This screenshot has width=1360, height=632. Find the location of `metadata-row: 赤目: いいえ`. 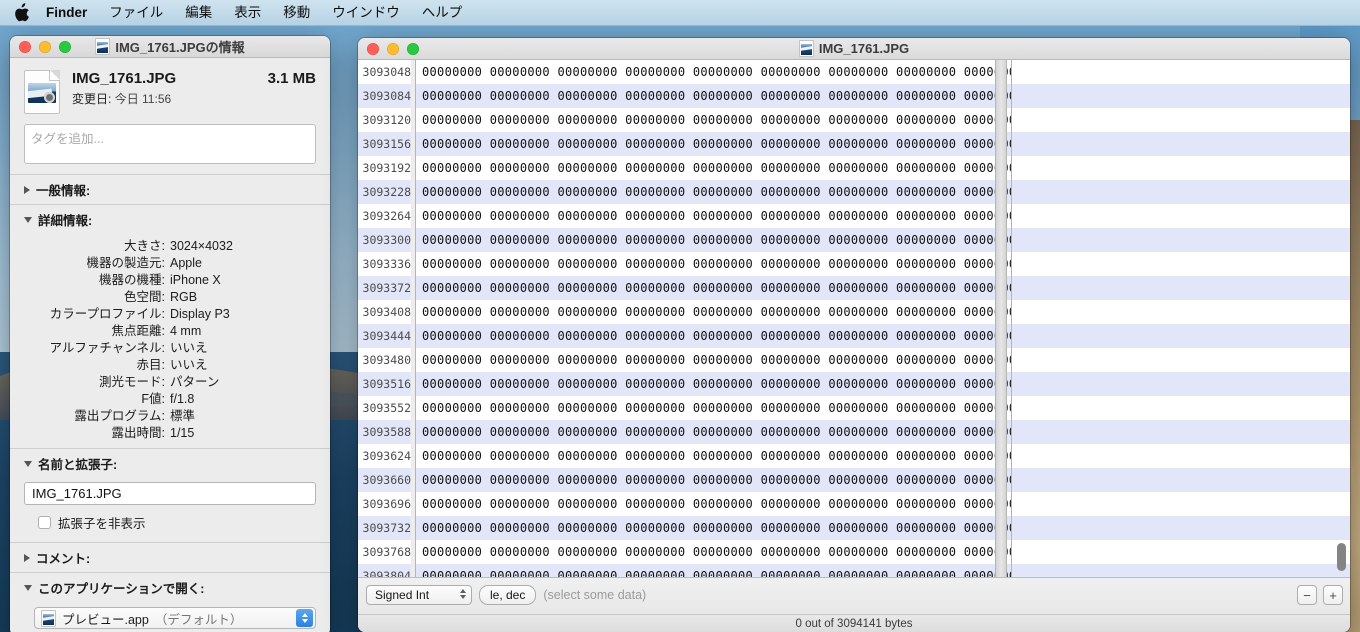

metadata-row: 赤目: いいえ is located at coordinates (167, 365).